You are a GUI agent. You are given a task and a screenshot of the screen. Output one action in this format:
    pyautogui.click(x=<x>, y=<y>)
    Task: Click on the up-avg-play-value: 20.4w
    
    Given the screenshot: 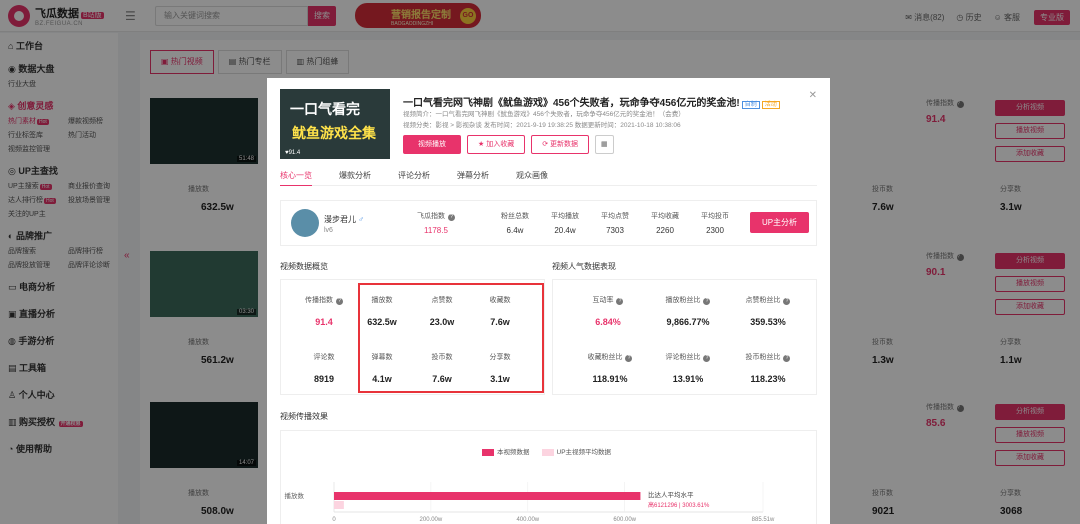 What is the action you would take?
    pyautogui.click(x=565, y=230)
    